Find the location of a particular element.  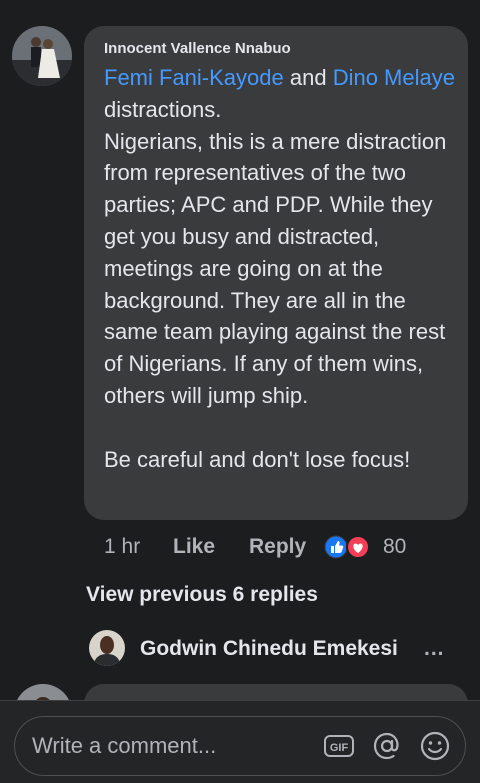

gif-icon: GIF is located at coordinates (339, 746).